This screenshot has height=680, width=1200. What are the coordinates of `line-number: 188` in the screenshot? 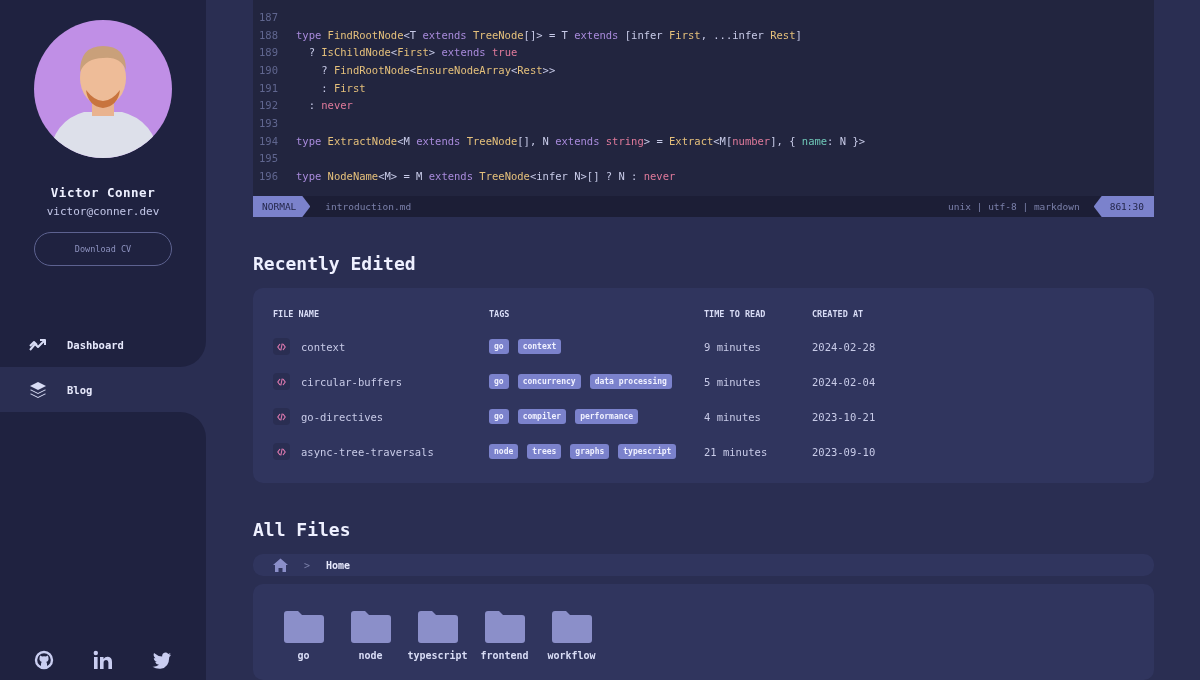 It's located at (268, 34).